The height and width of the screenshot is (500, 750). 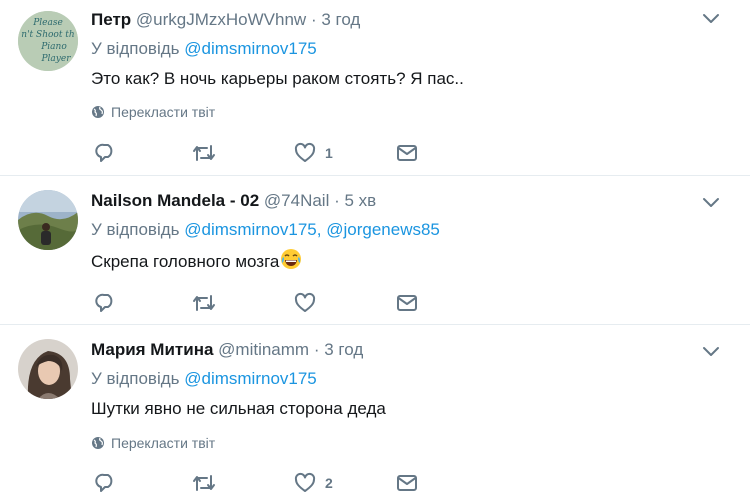 What do you see at coordinates (263, 349) in the screenshot?
I see `username: @mitinamm` at bounding box center [263, 349].